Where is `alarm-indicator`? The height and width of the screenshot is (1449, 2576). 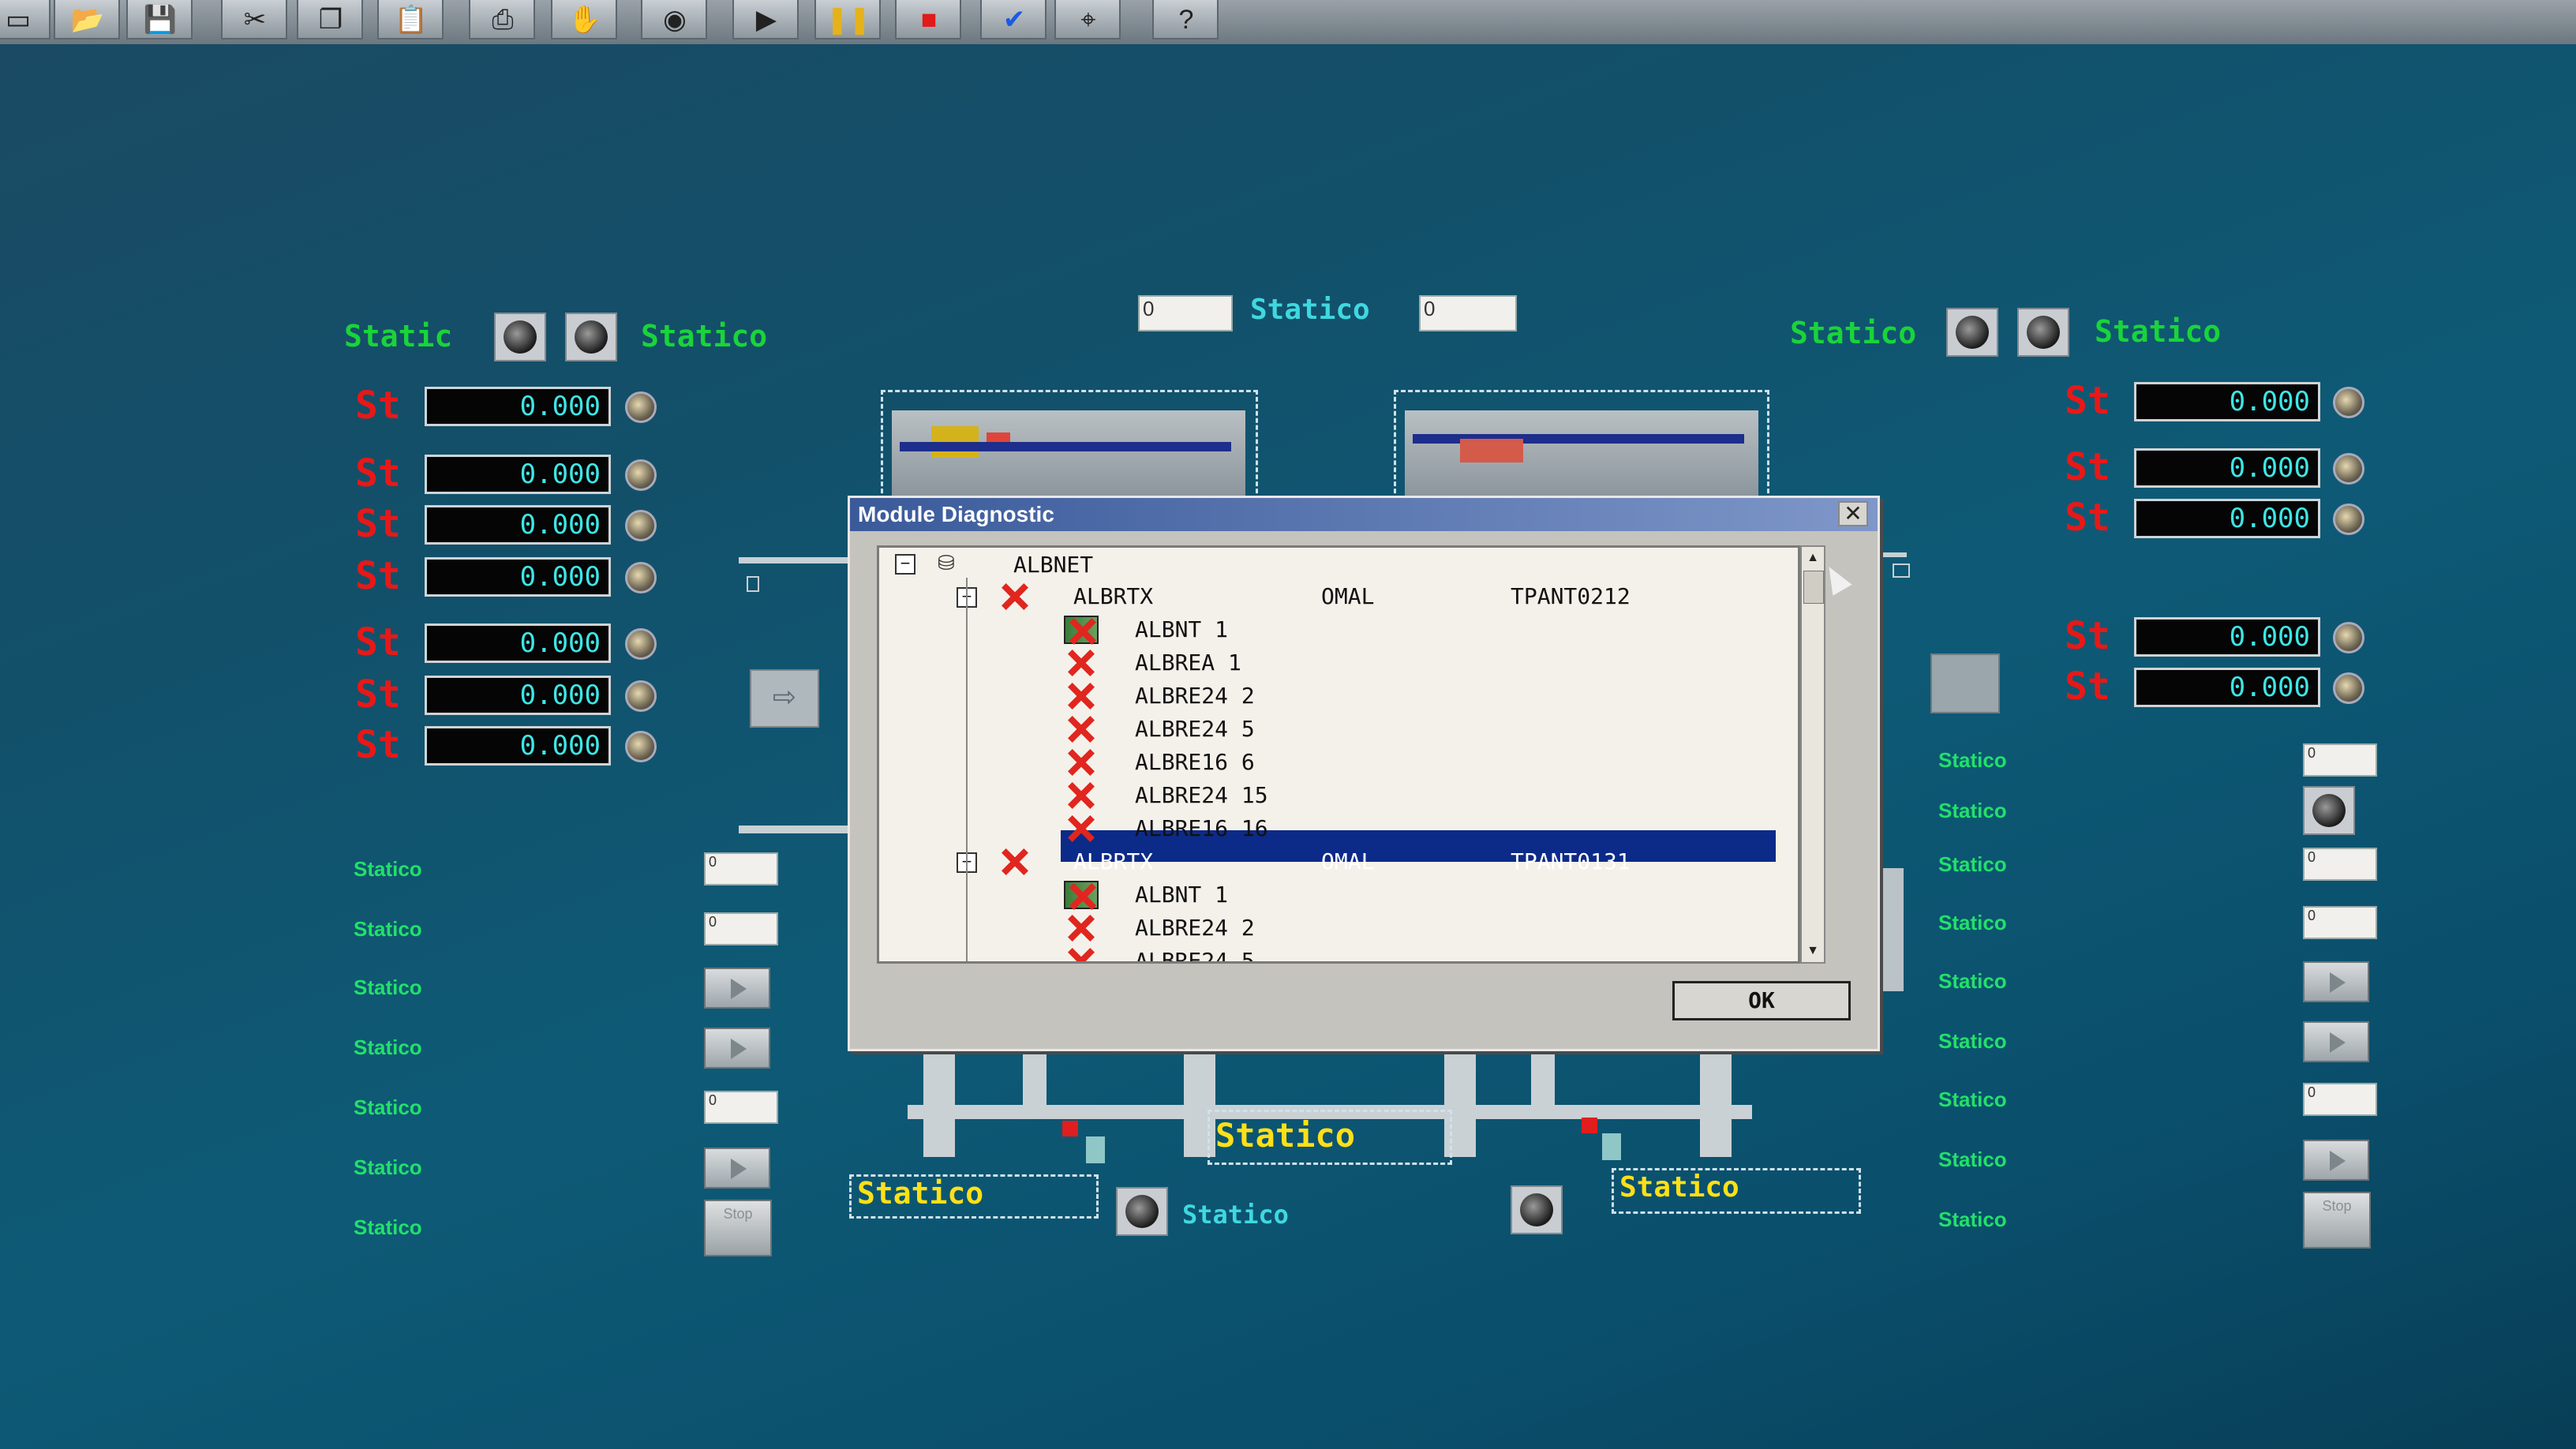 alarm-indicator is located at coordinates (1070, 1128).